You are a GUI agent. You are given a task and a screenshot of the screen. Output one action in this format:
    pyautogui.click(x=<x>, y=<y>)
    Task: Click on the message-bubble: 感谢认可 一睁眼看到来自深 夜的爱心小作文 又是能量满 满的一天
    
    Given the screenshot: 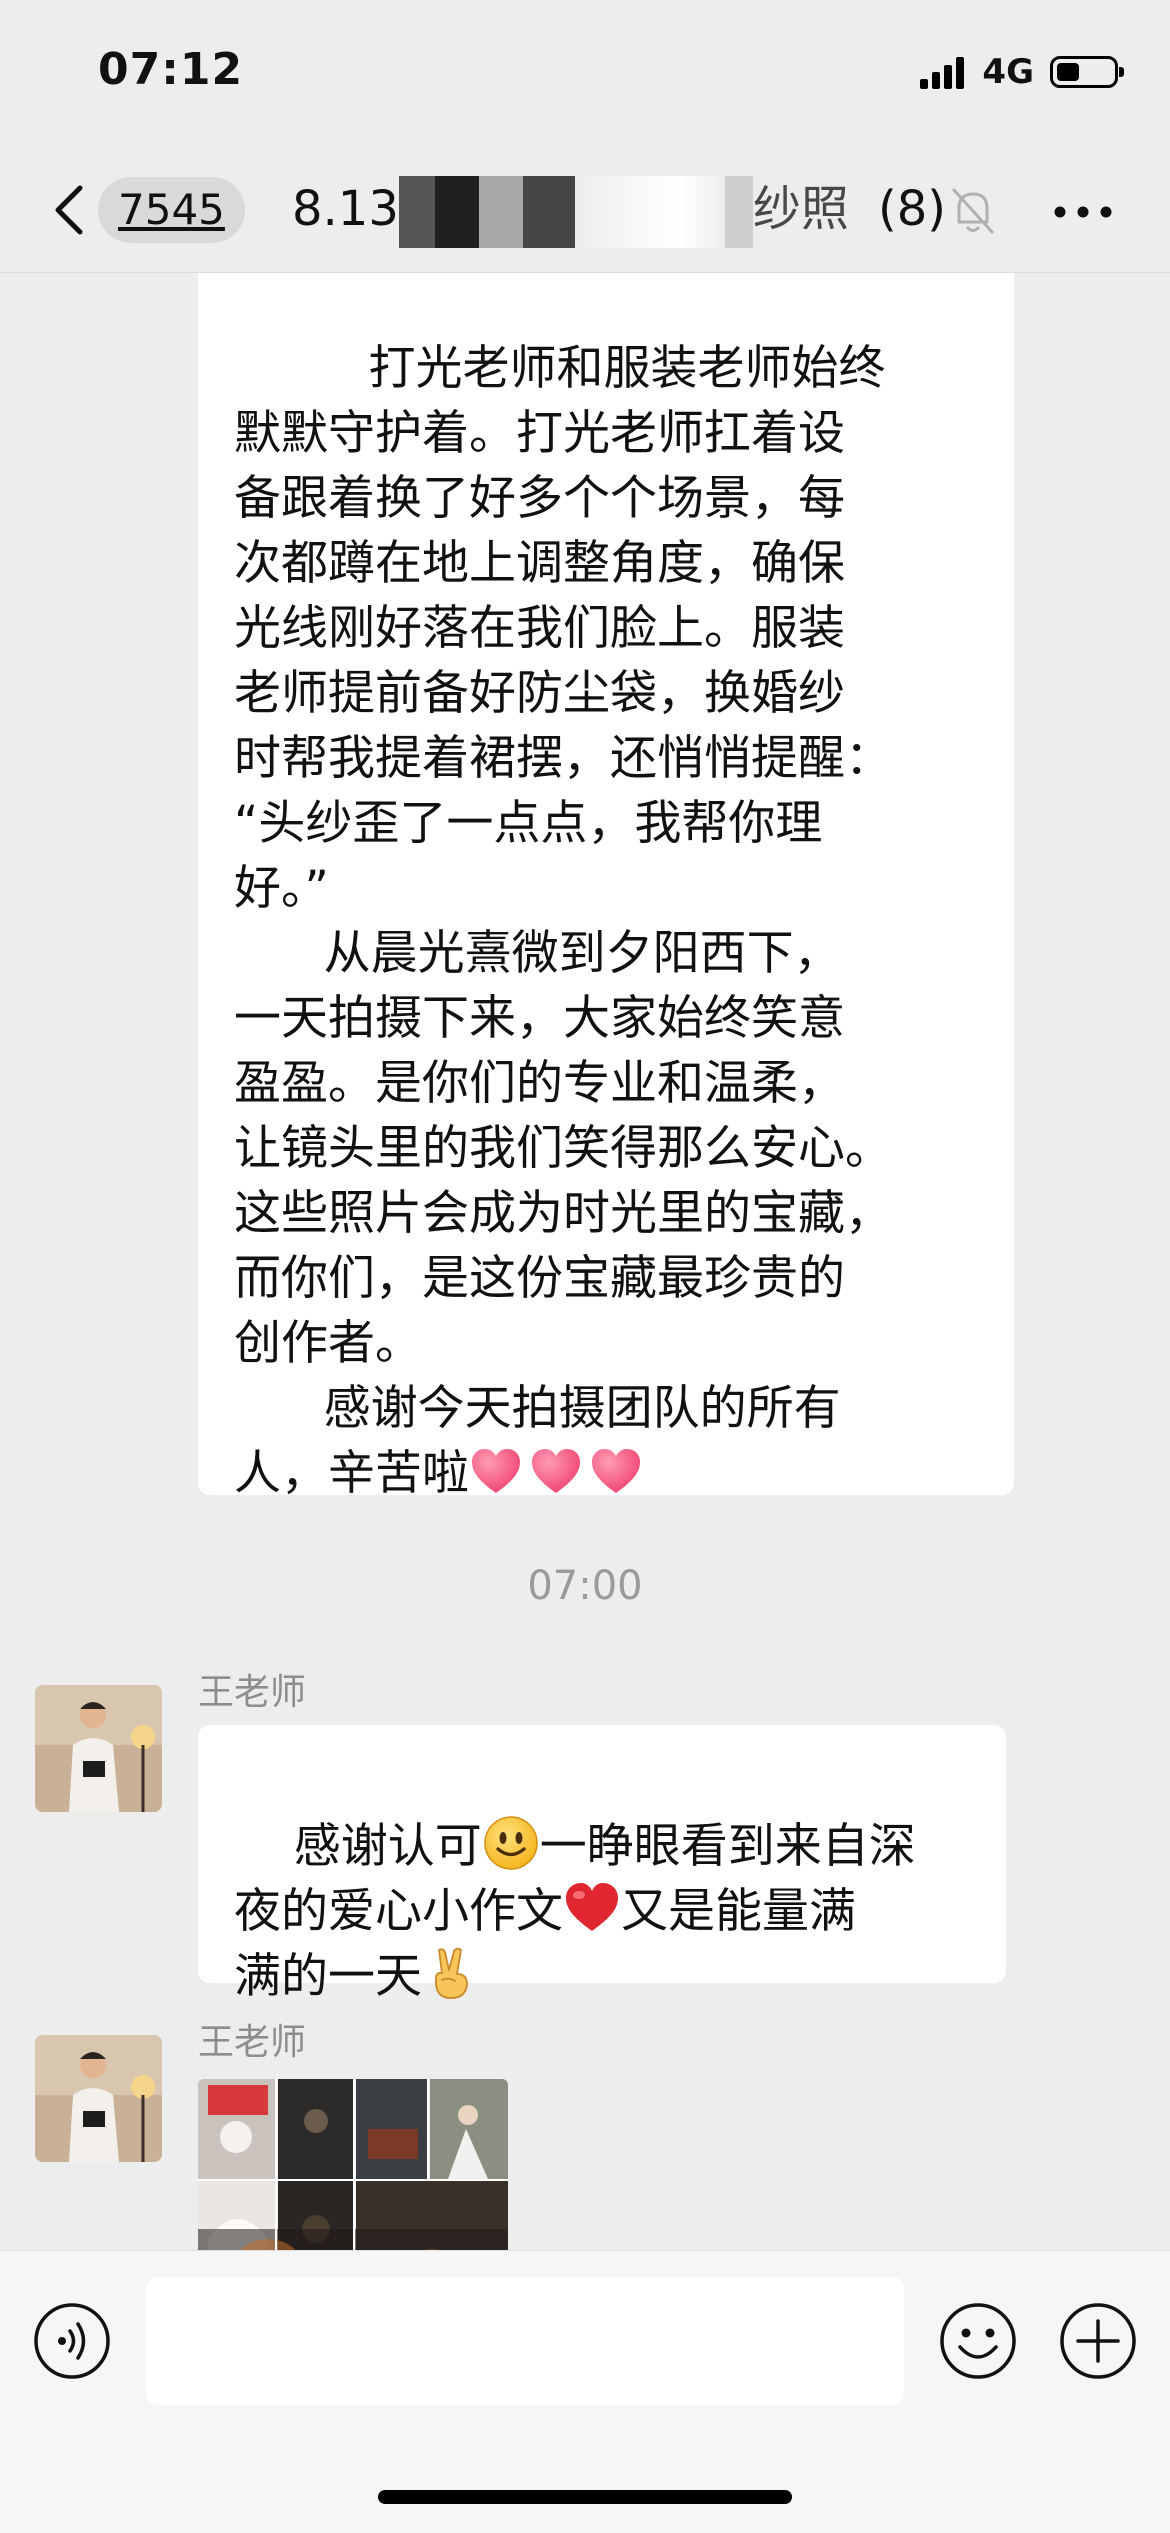 What is the action you would take?
    pyautogui.click(x=602, y=1864)
    